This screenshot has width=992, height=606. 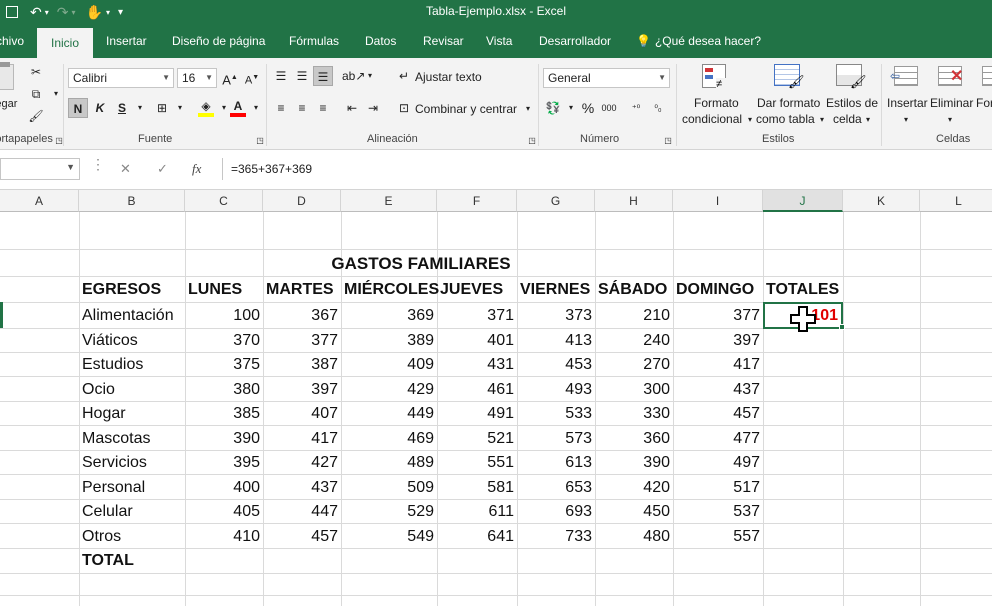 I want to click on align-top-icon: ☰, so click(x=281, y=76).